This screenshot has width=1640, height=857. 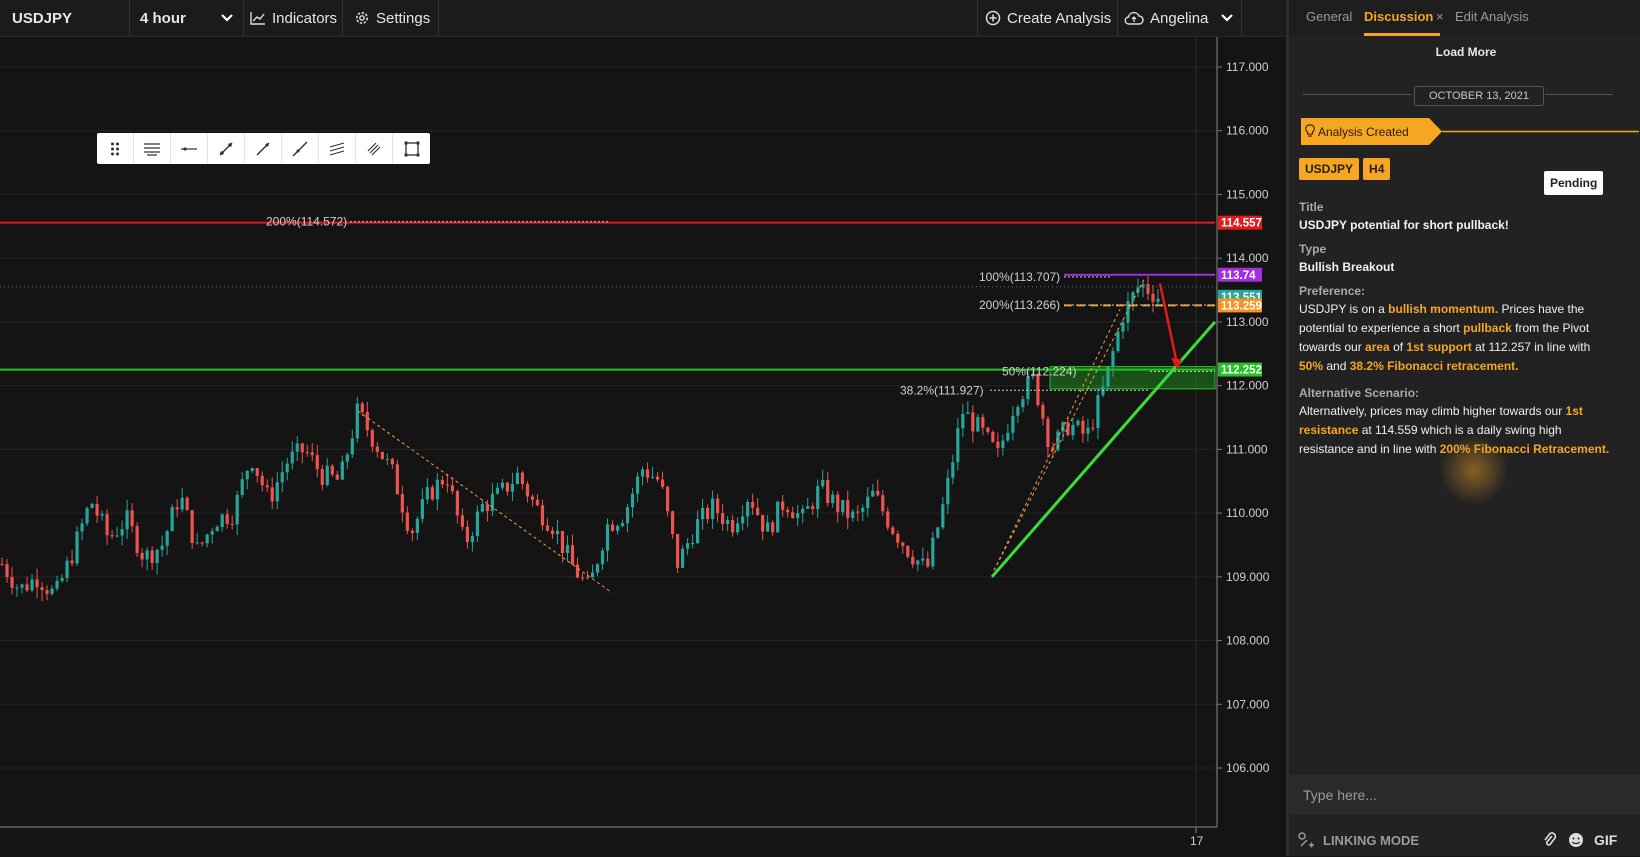 What do you see at coordinates (337, 148) in the screenshot?
I see `parallel-channel-icon` at bounding box center [337, 148].